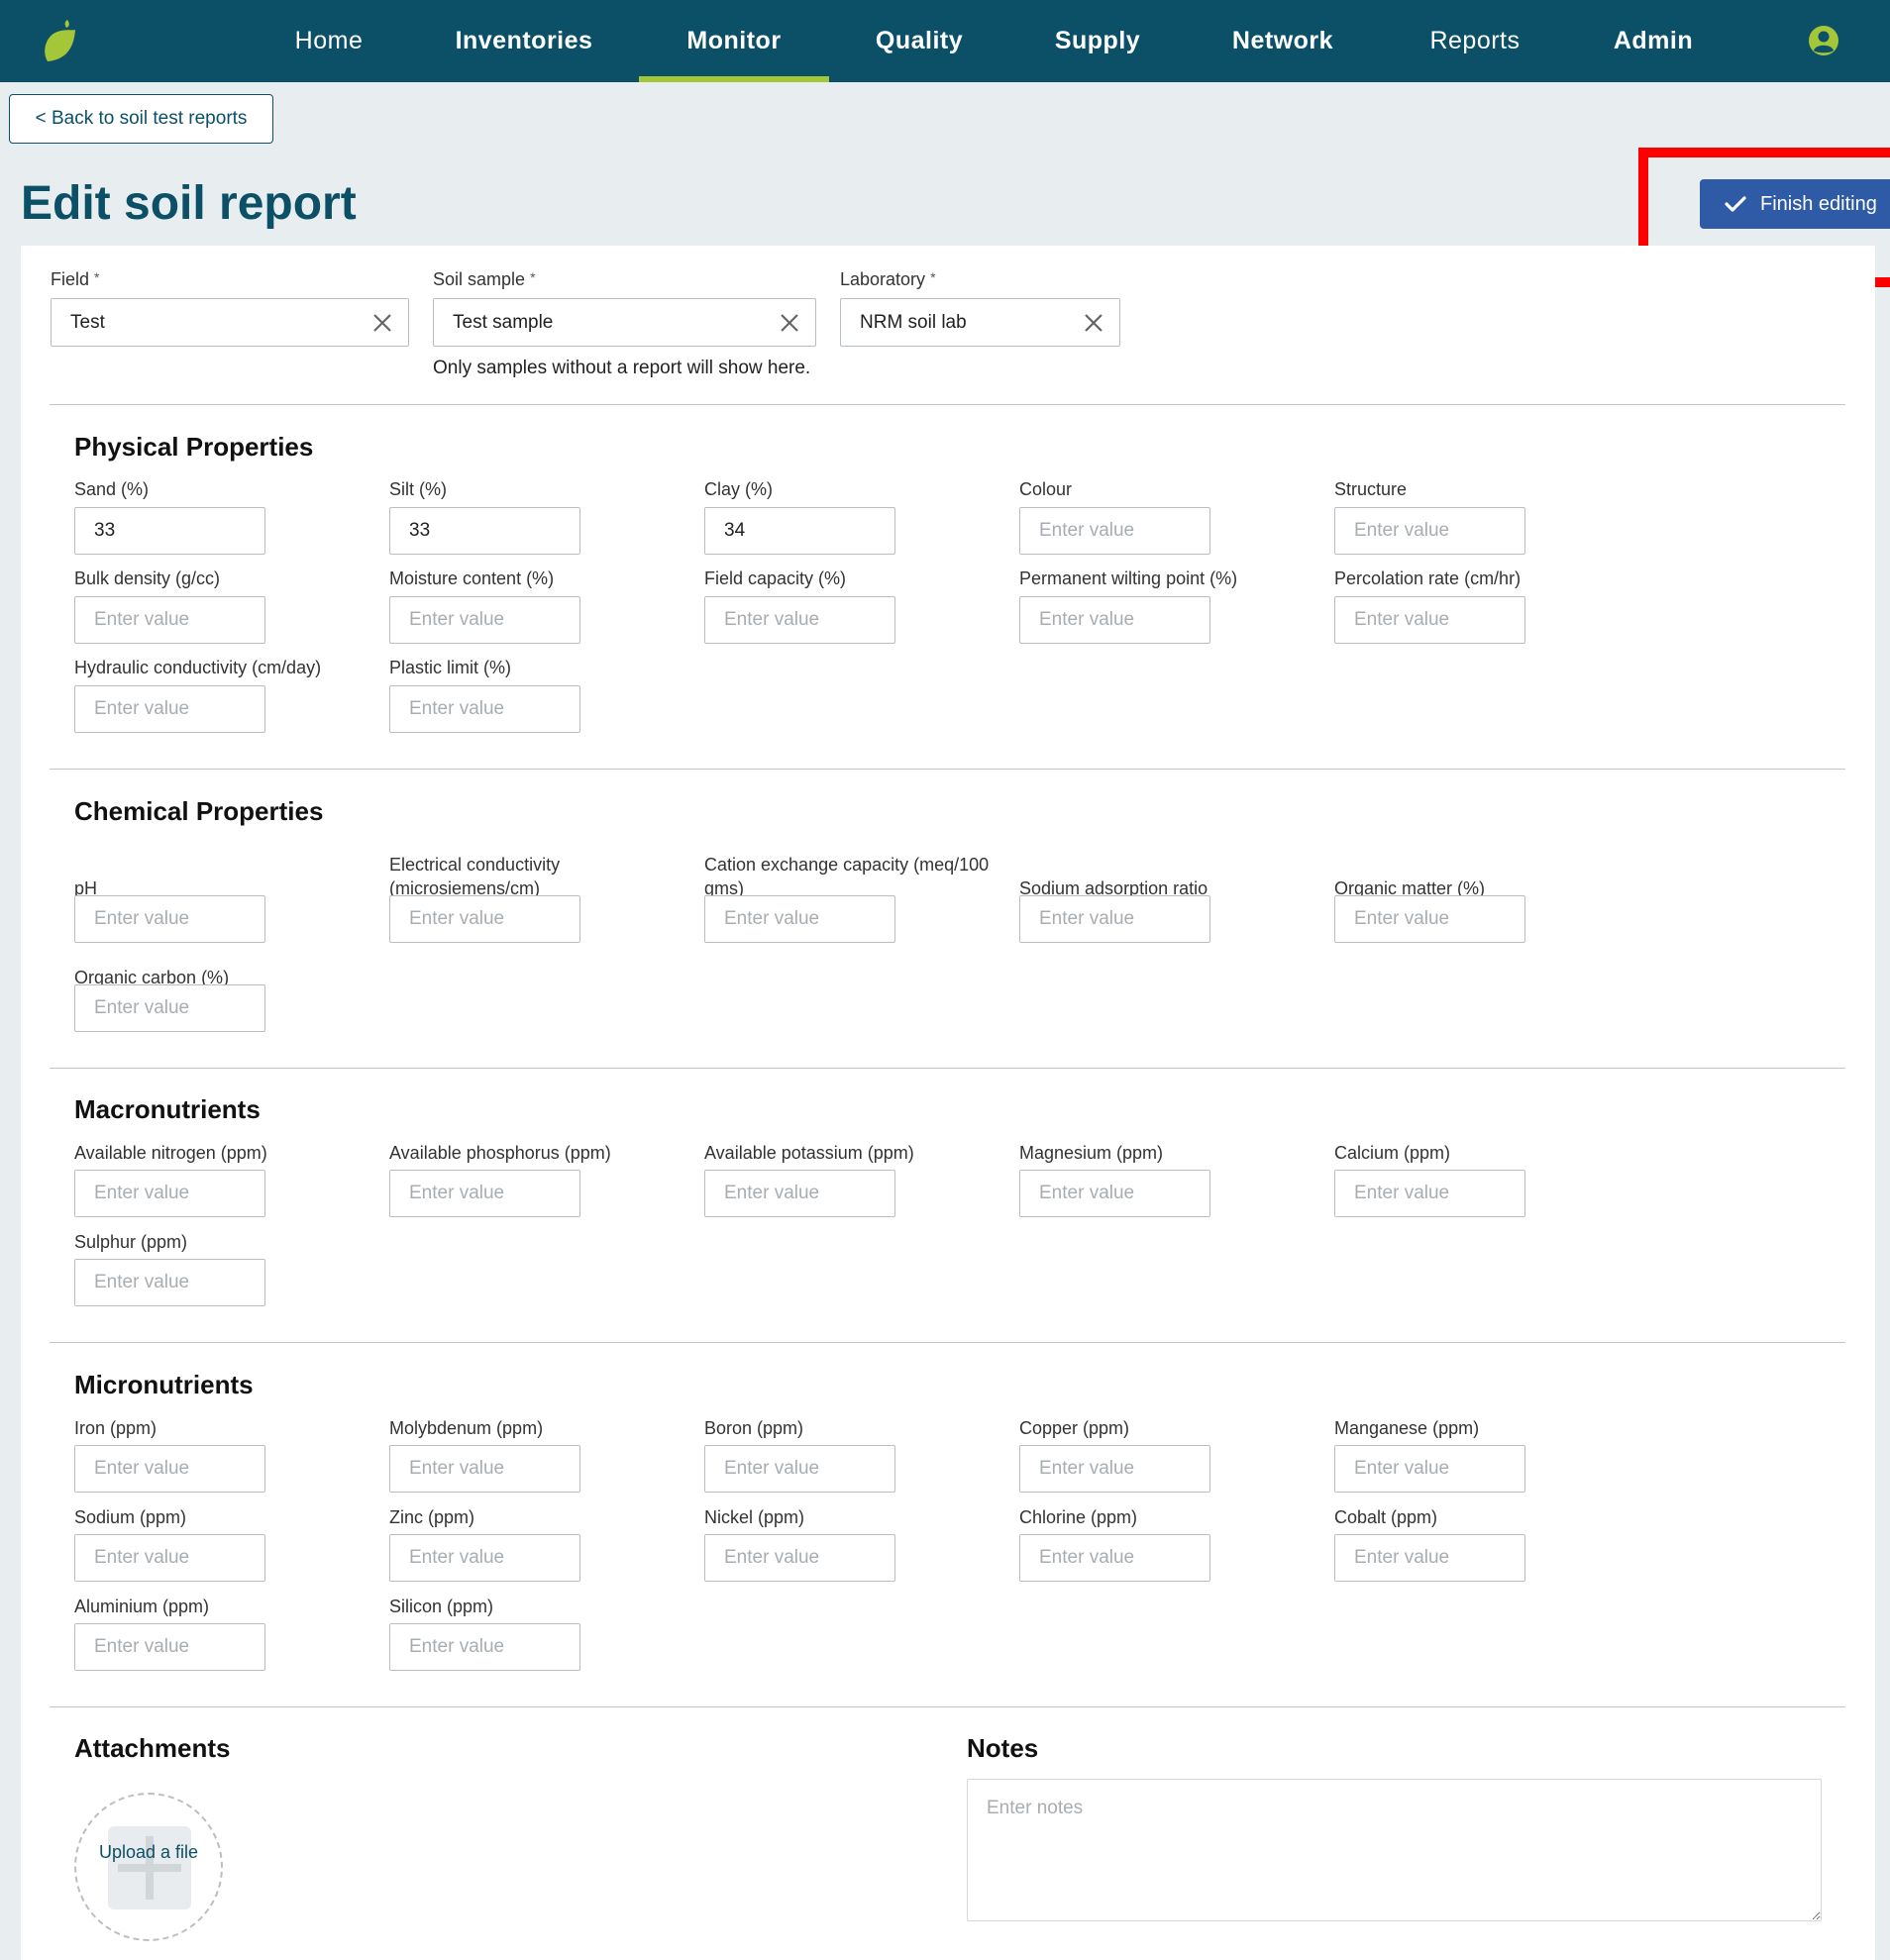  I want to click on physical-properties-title: Physical Properties, so click(194, 447).